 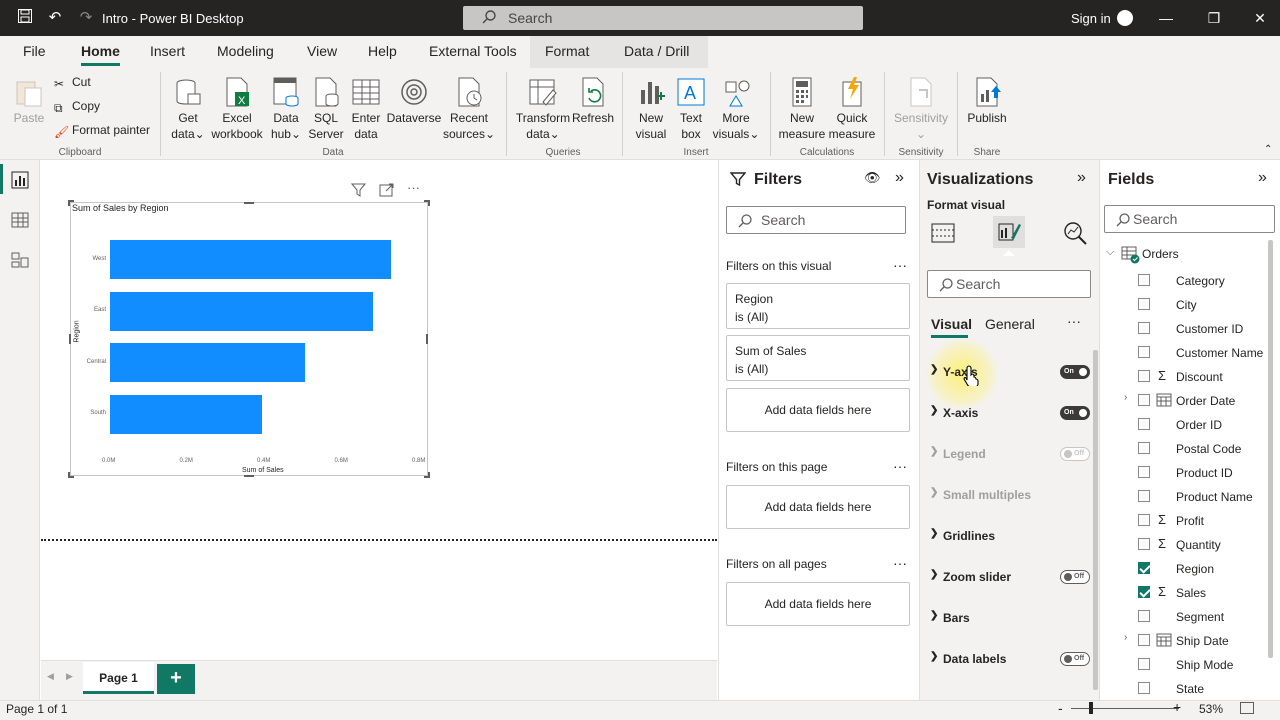 What do you see at coordinates (50, 676) in the screenshot?
I see `prev-page-icon: ◀` at bounding box center [50, 676].